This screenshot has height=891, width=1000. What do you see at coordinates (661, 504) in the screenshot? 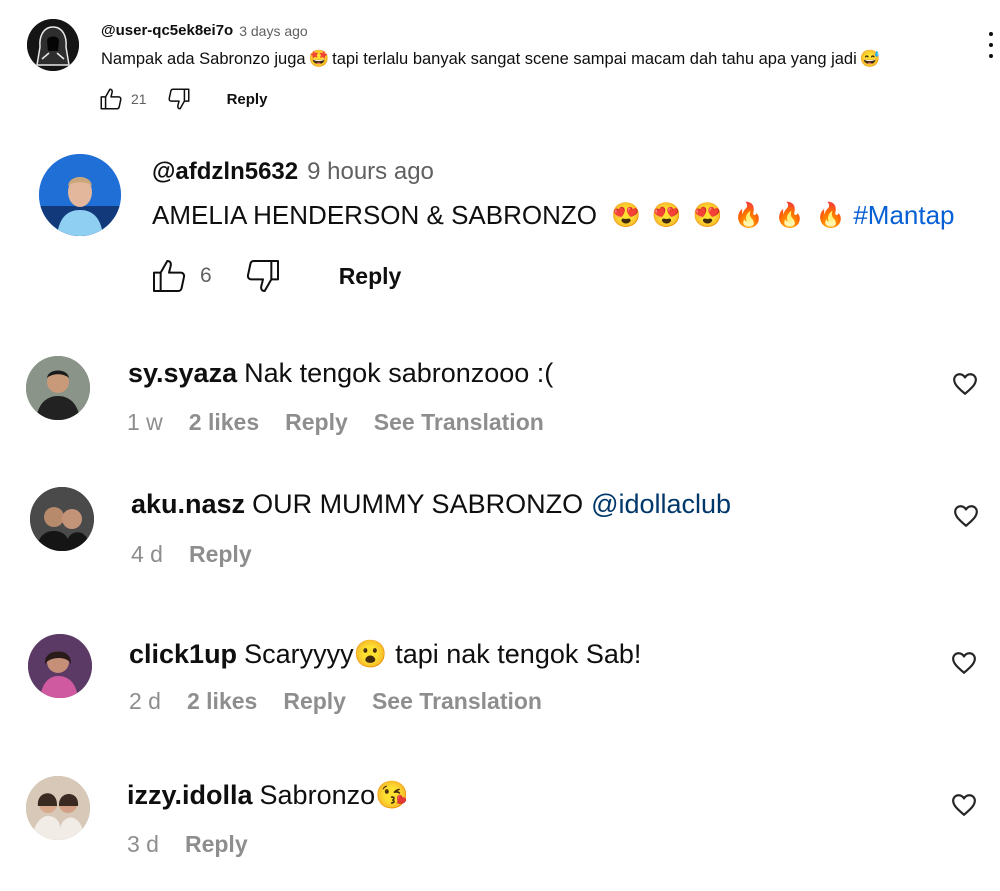
I see `mention-link: @idollaclub` at bounding box center [661, 504].